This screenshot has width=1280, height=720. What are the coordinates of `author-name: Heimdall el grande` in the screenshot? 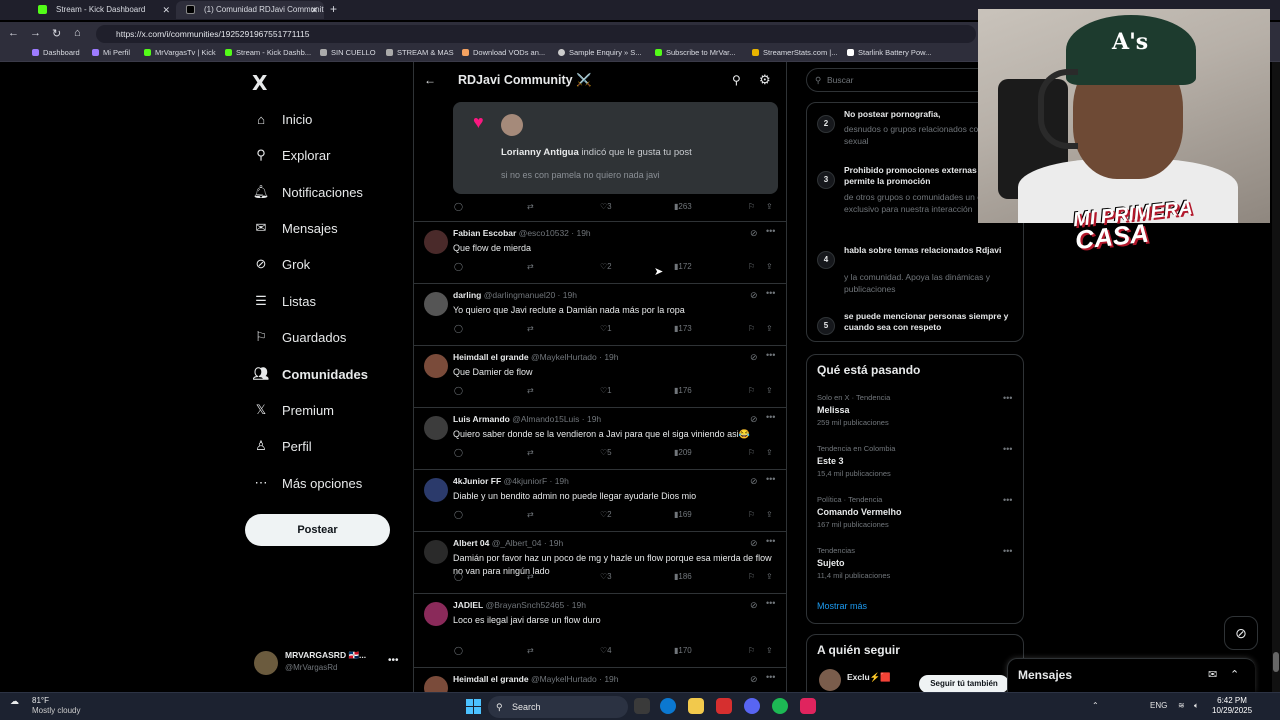 It's located at (491, 357).